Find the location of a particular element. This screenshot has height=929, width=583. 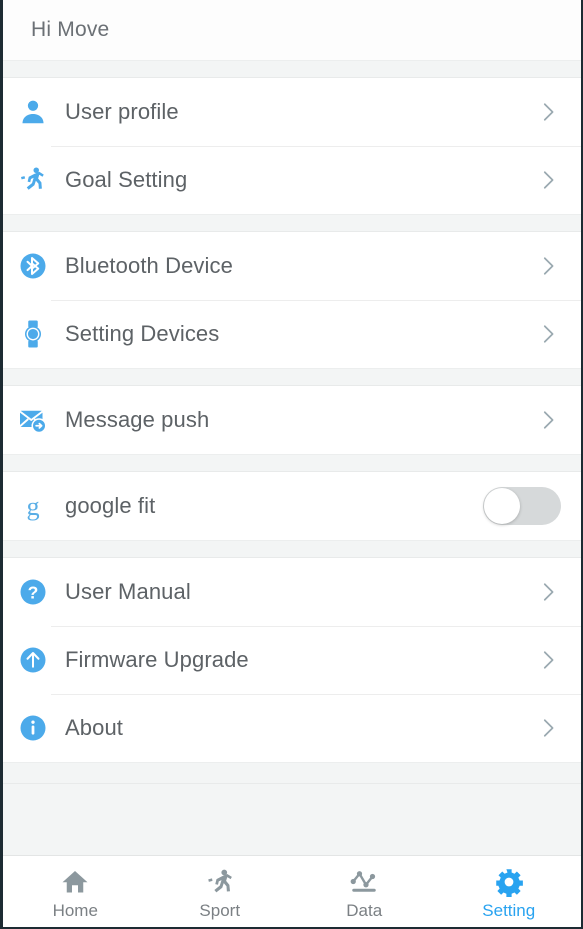

row-label: User Manual is located at coordinates (128, 591).